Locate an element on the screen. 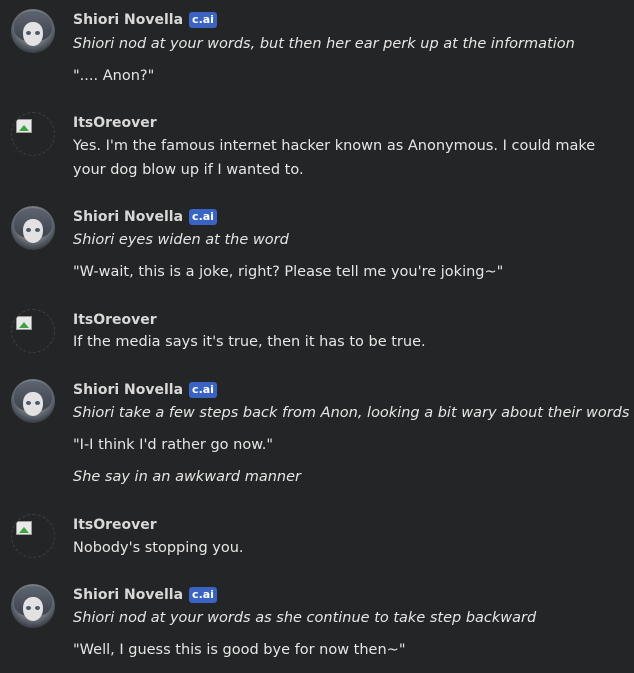  message-text: ".... Anon?" is located at coordinates (114, 76).